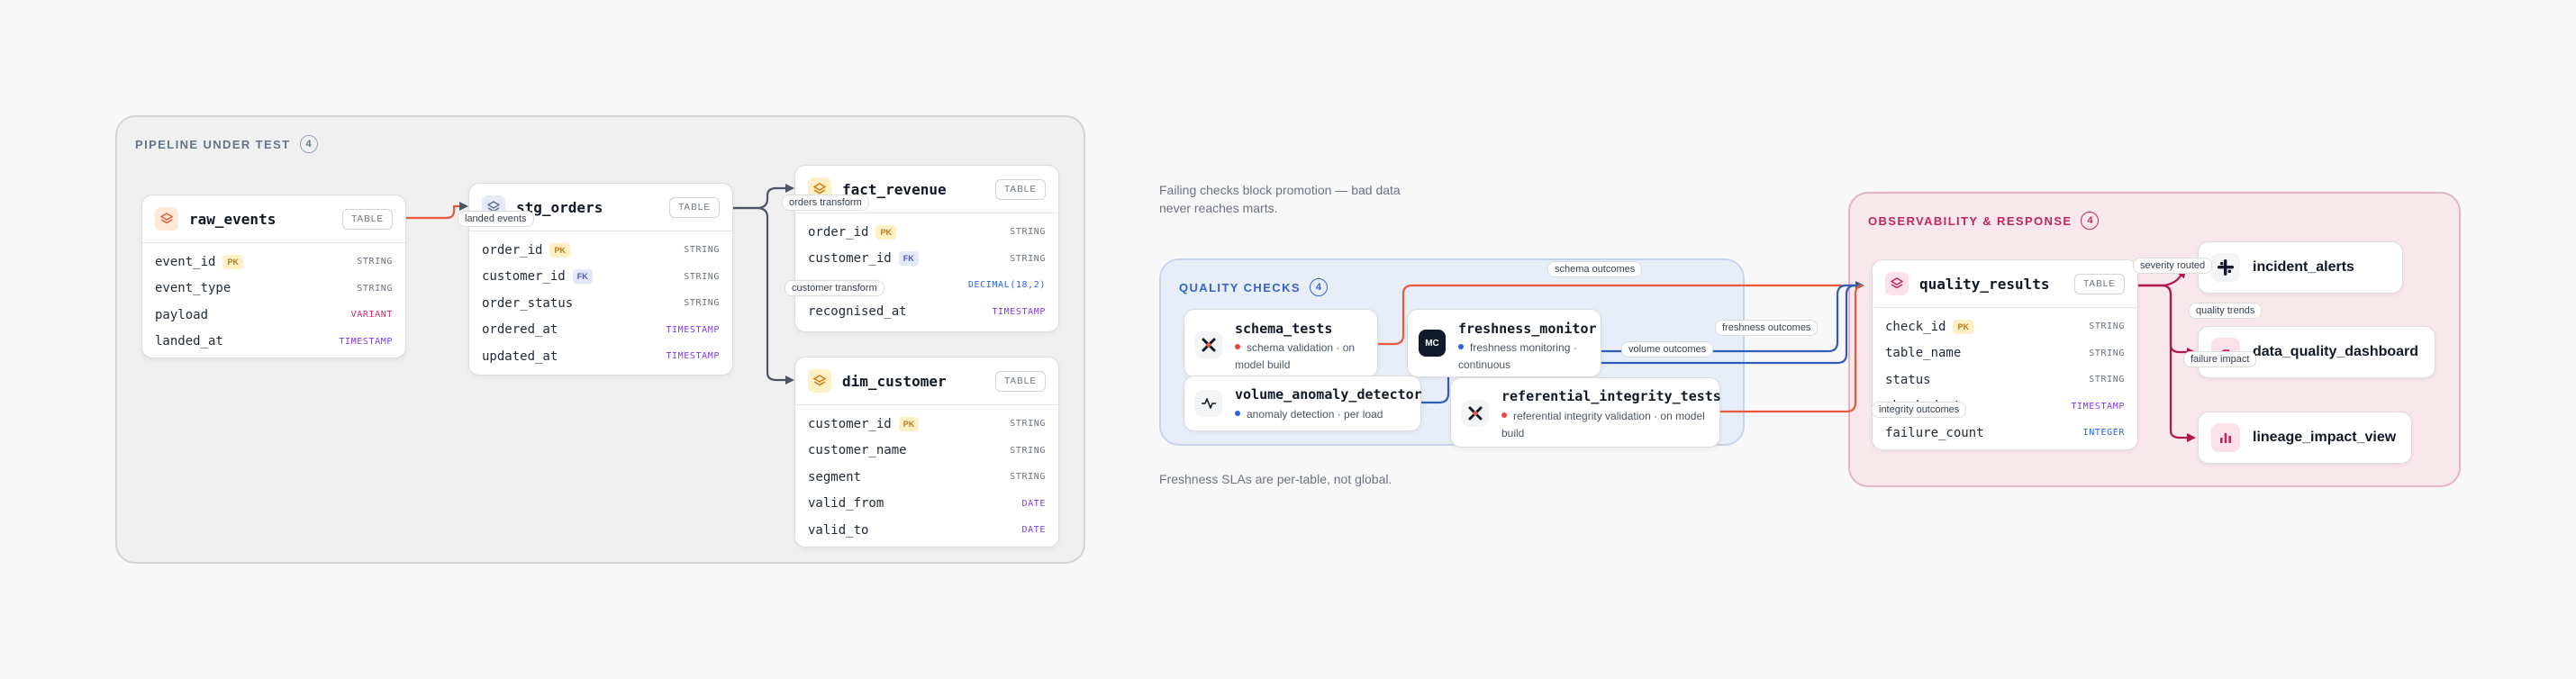 The height and width of the screenshot is (679, 2576). I want to click on column-row: segment STRING, so click(926, 478).